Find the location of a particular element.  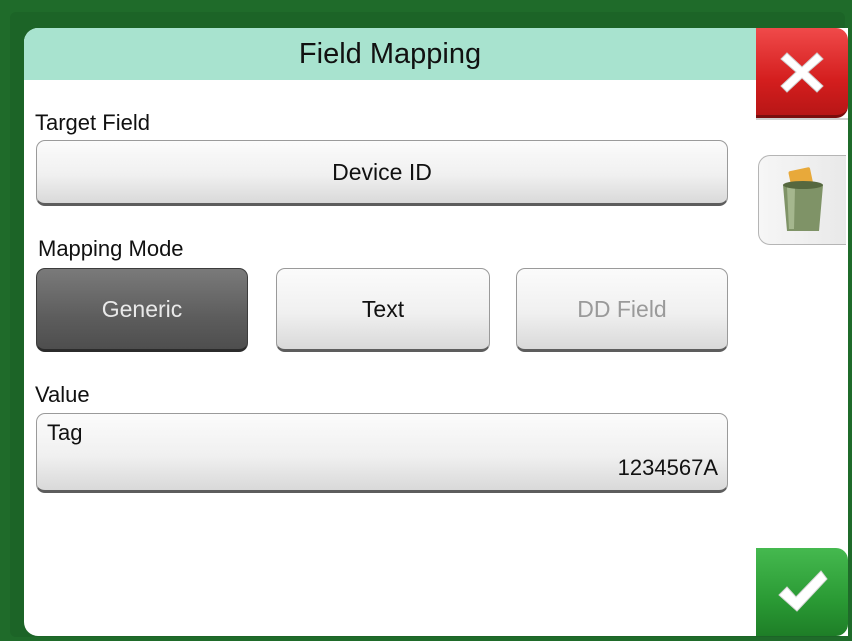

page-title: Field Mapping is located at coordinates (390, 53).